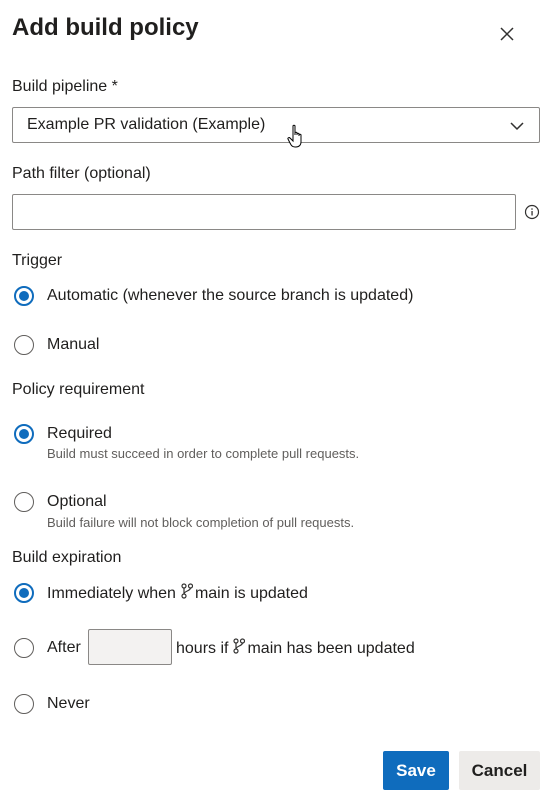  What do you see at coordinates (331, 648) in the screenshot?
I see `expiration-after-suffix: main has been updated` at bounding box center [331, 648].